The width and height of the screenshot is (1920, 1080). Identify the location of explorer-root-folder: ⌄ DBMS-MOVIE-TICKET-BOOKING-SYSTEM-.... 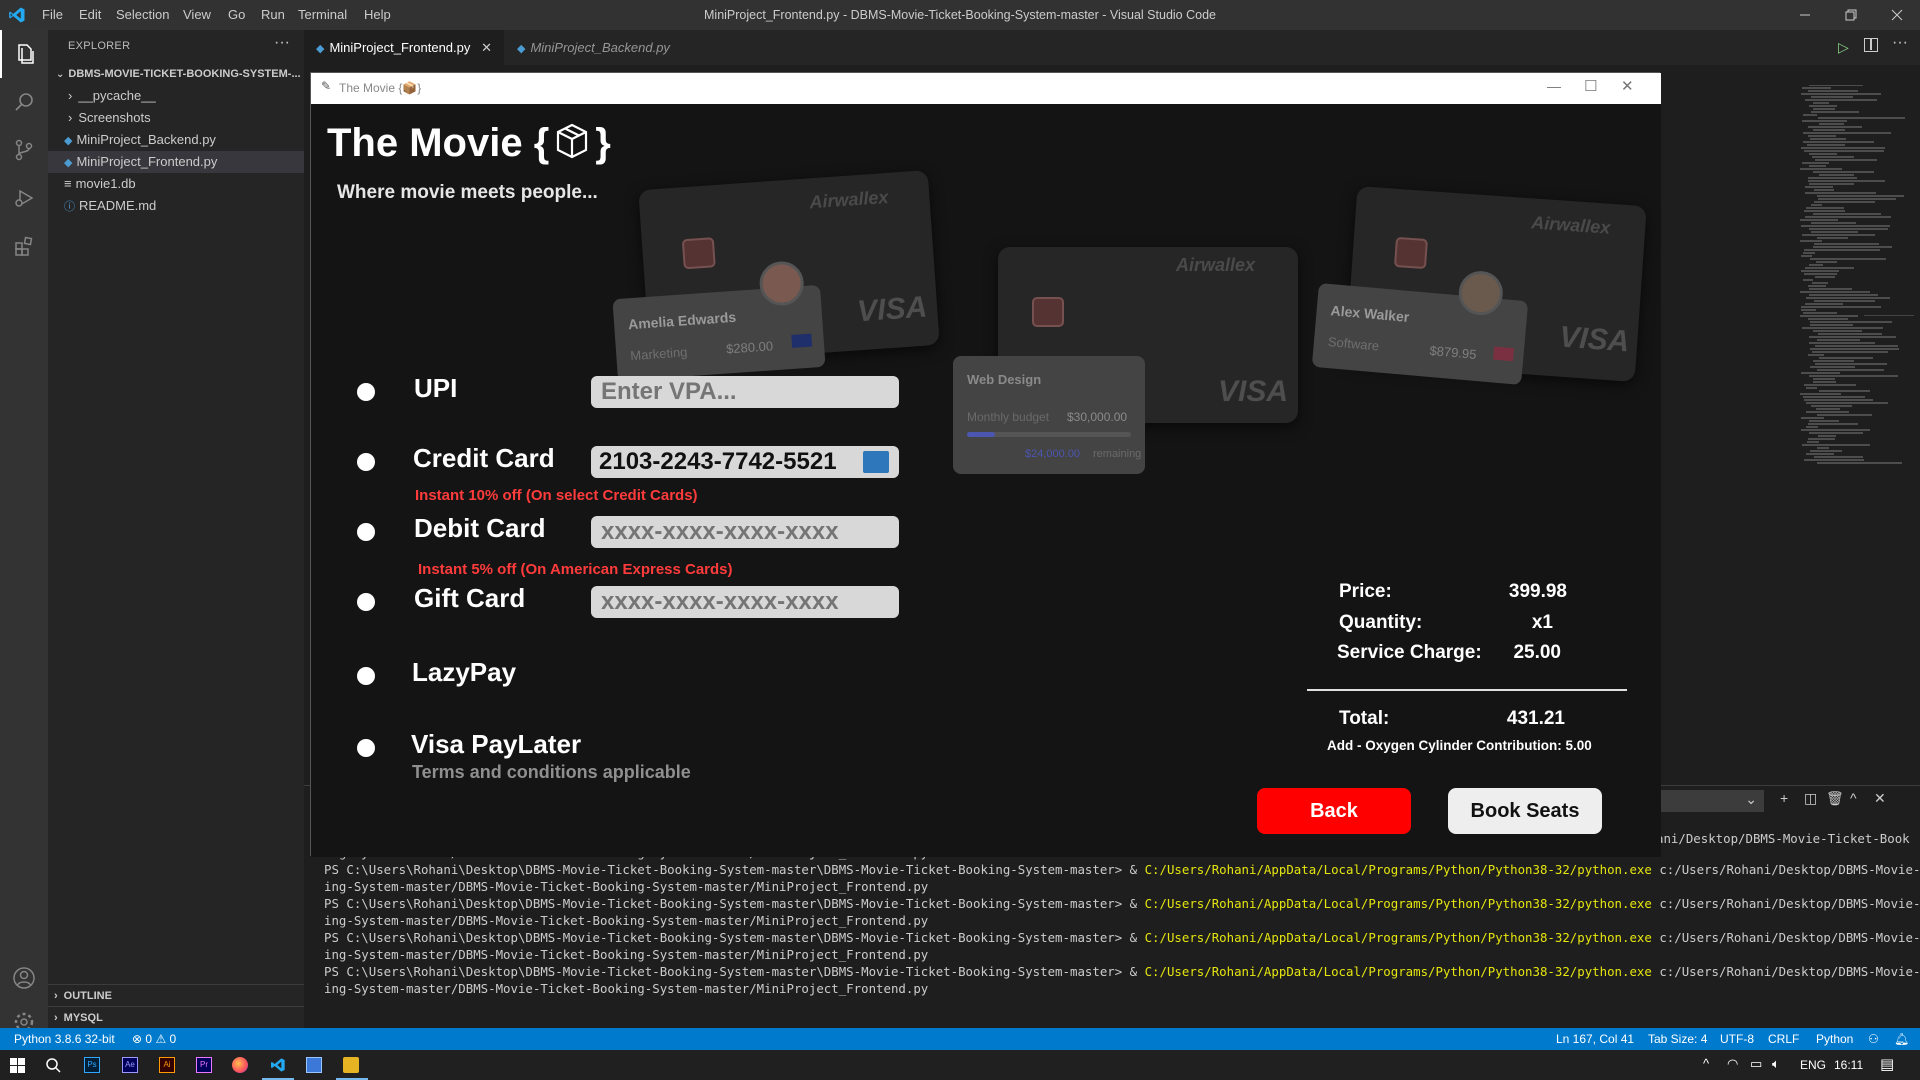
(176, 74).